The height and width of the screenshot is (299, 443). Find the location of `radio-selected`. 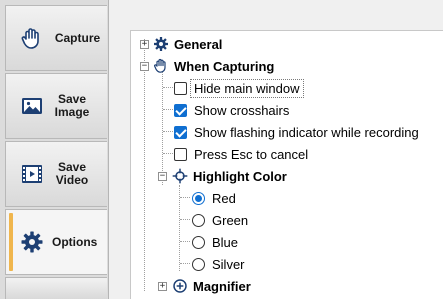

radio-selected is located at coordinates (198, 198).